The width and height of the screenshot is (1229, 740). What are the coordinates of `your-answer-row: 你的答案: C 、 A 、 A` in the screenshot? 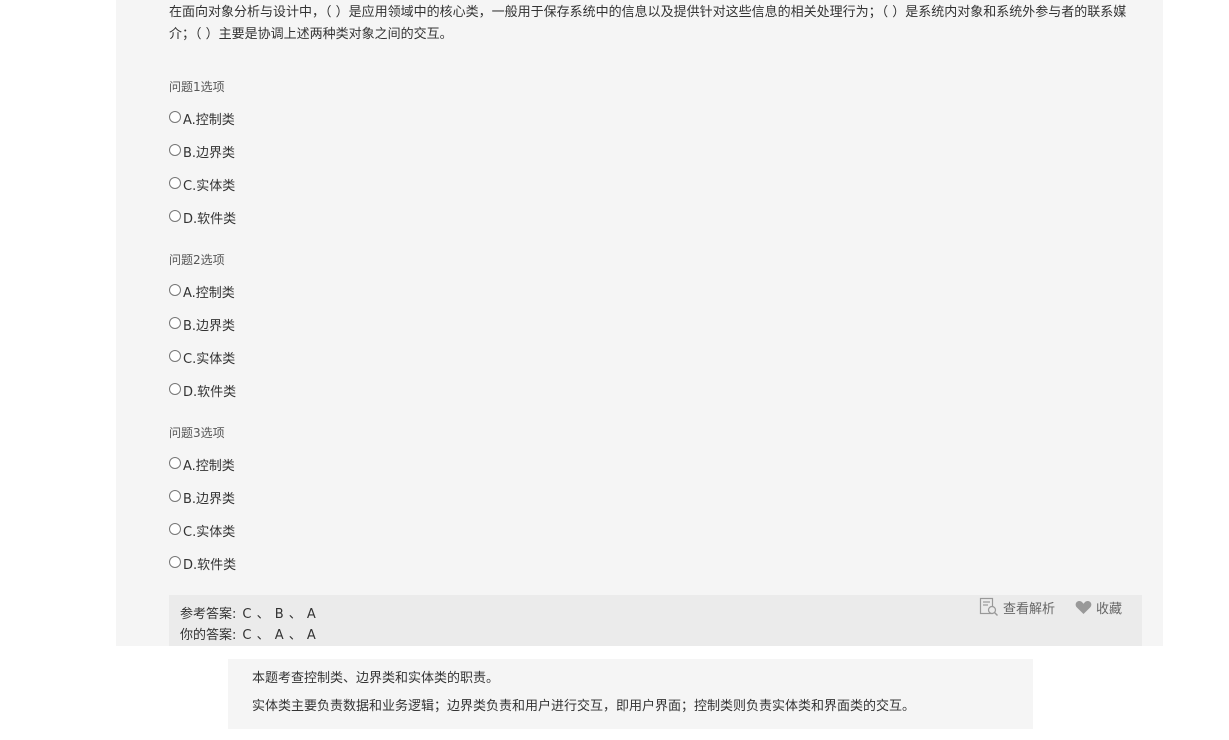 It's located at (248, 636).